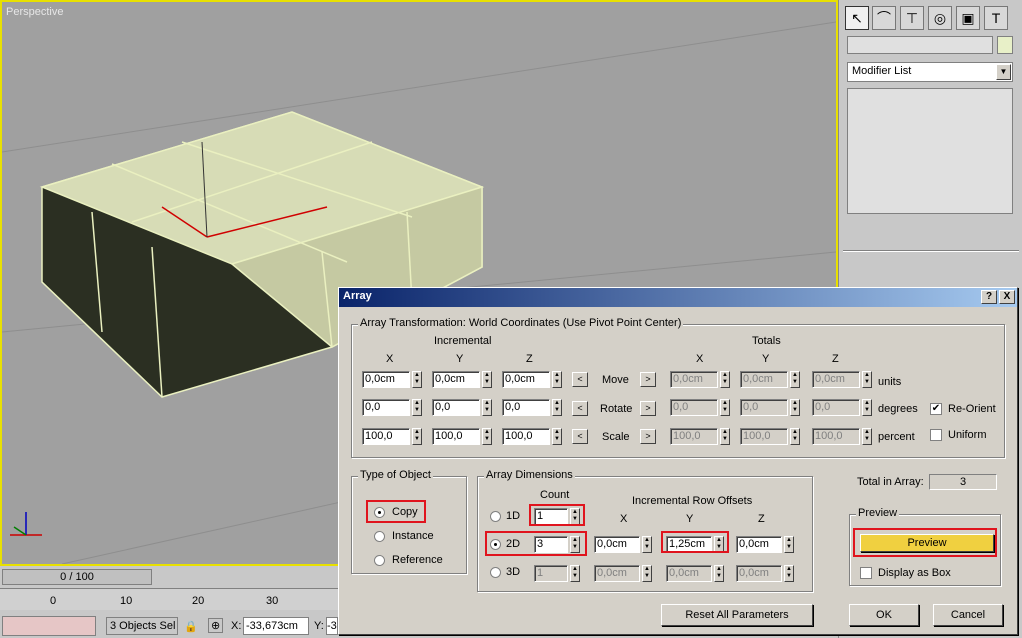  I want to click on offset-y-header: Y, so click(690, 519).